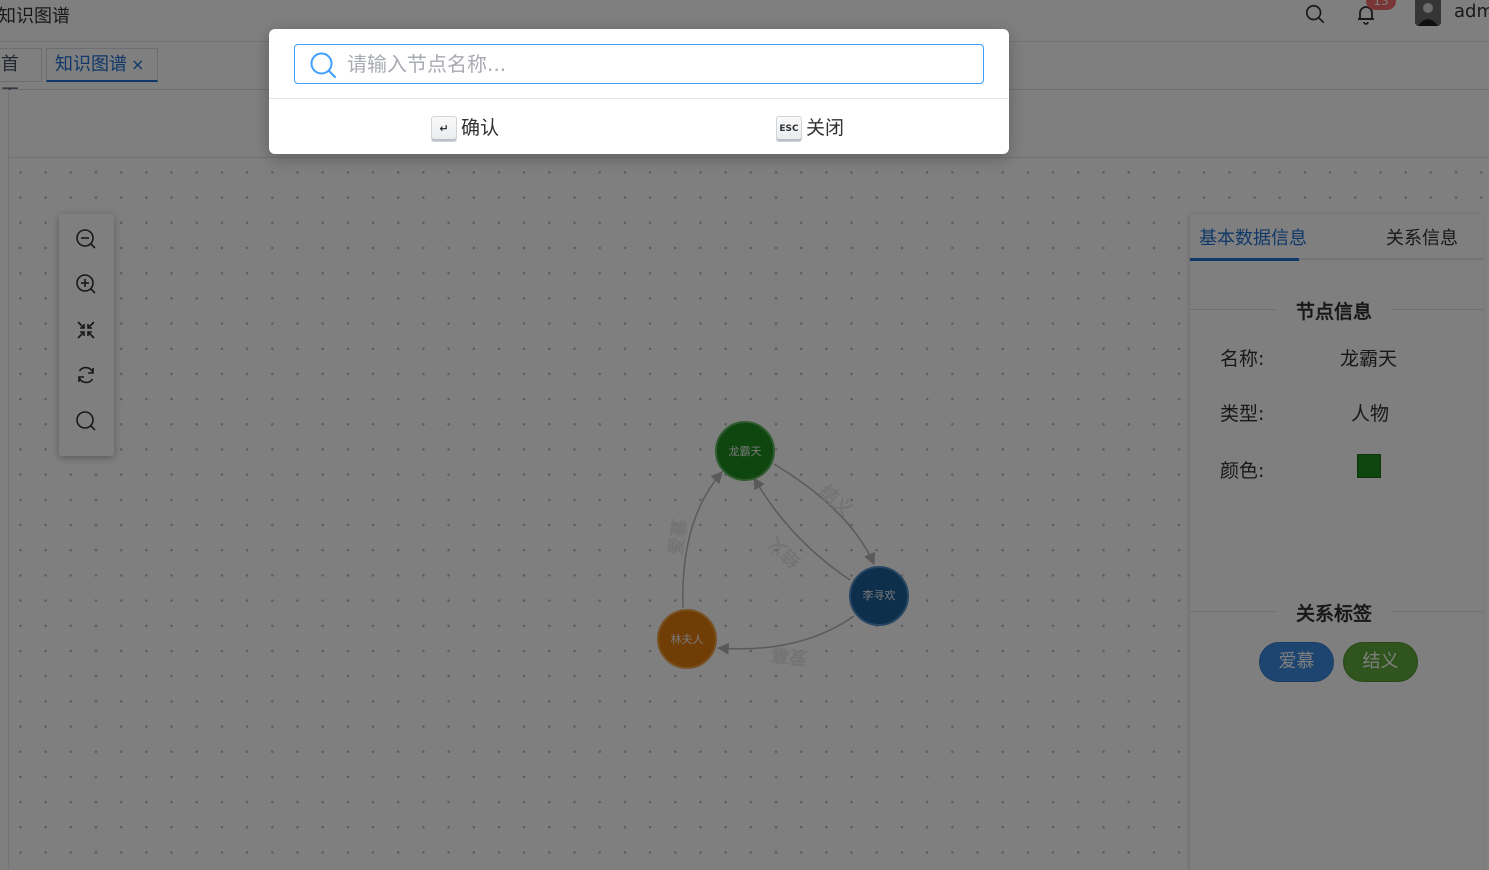 The width and height of the screenshot is (1489, 870). I want to click on close-hint: ESC 关闭, so click(810, 127).